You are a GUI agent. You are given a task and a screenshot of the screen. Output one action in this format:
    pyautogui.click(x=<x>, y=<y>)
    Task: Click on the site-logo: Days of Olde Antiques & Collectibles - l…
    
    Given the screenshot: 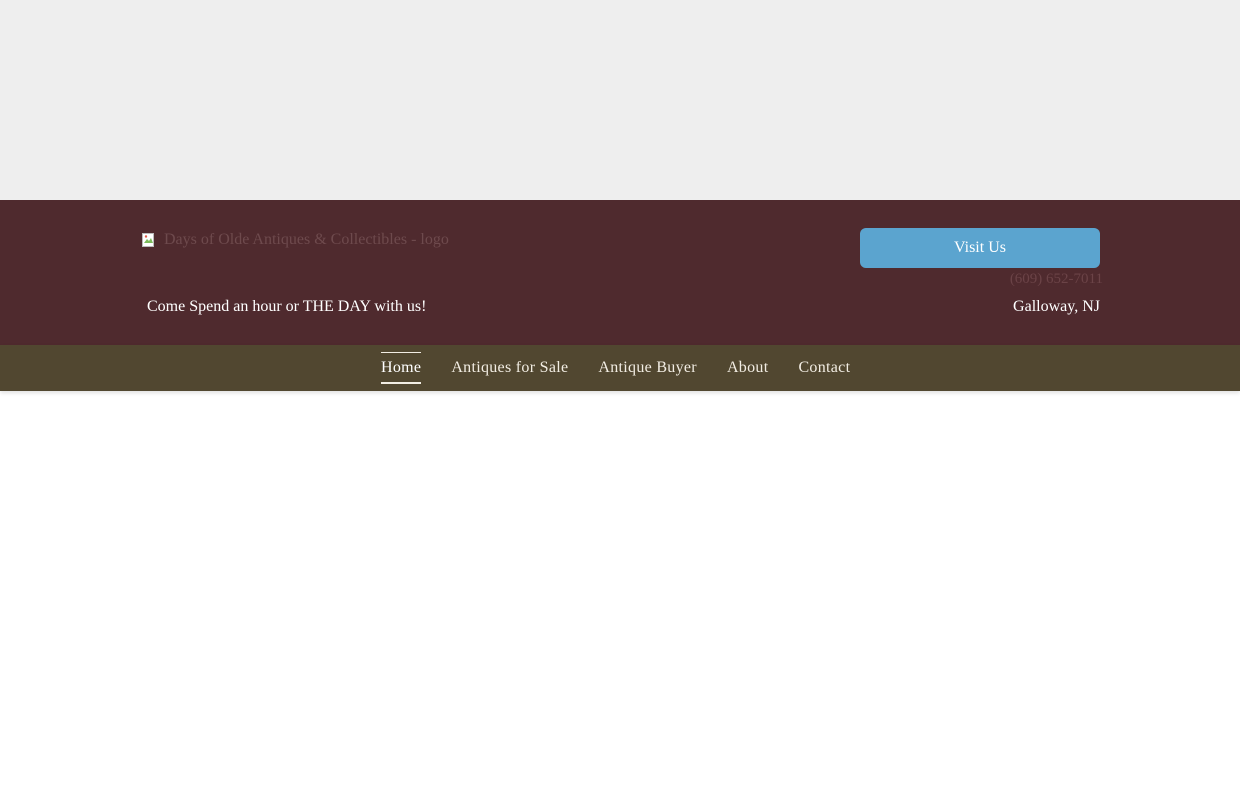 What is the action you would take?
    pyautogui.click(x=295, y=240)
    